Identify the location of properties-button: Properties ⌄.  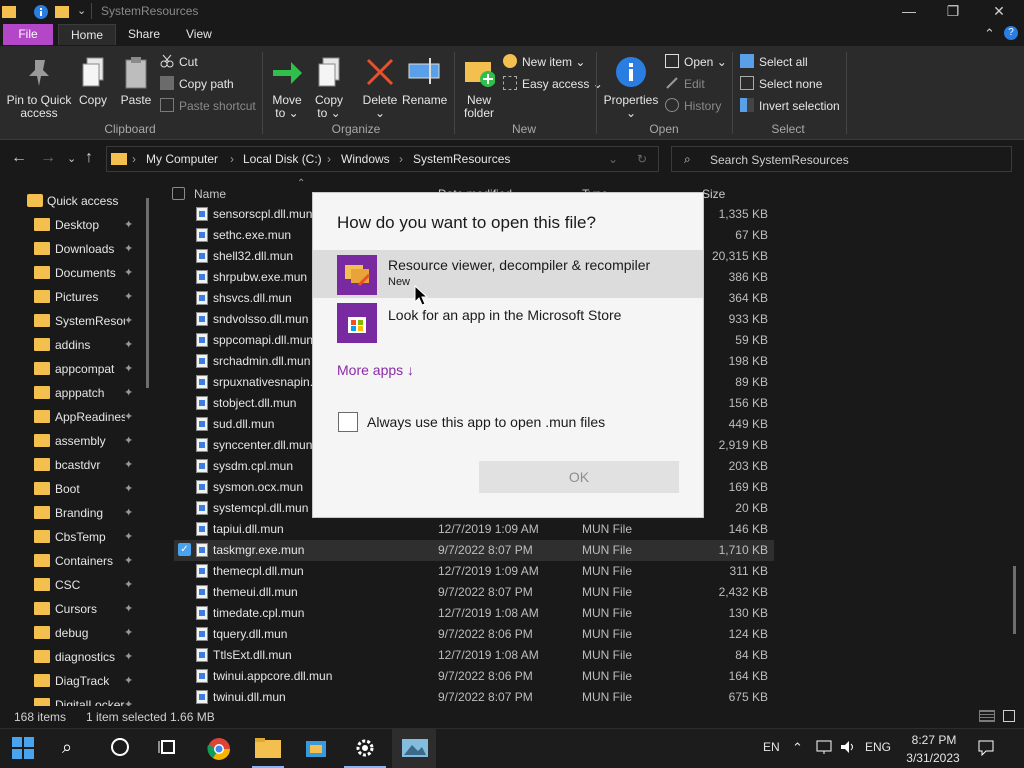
(631, 88).